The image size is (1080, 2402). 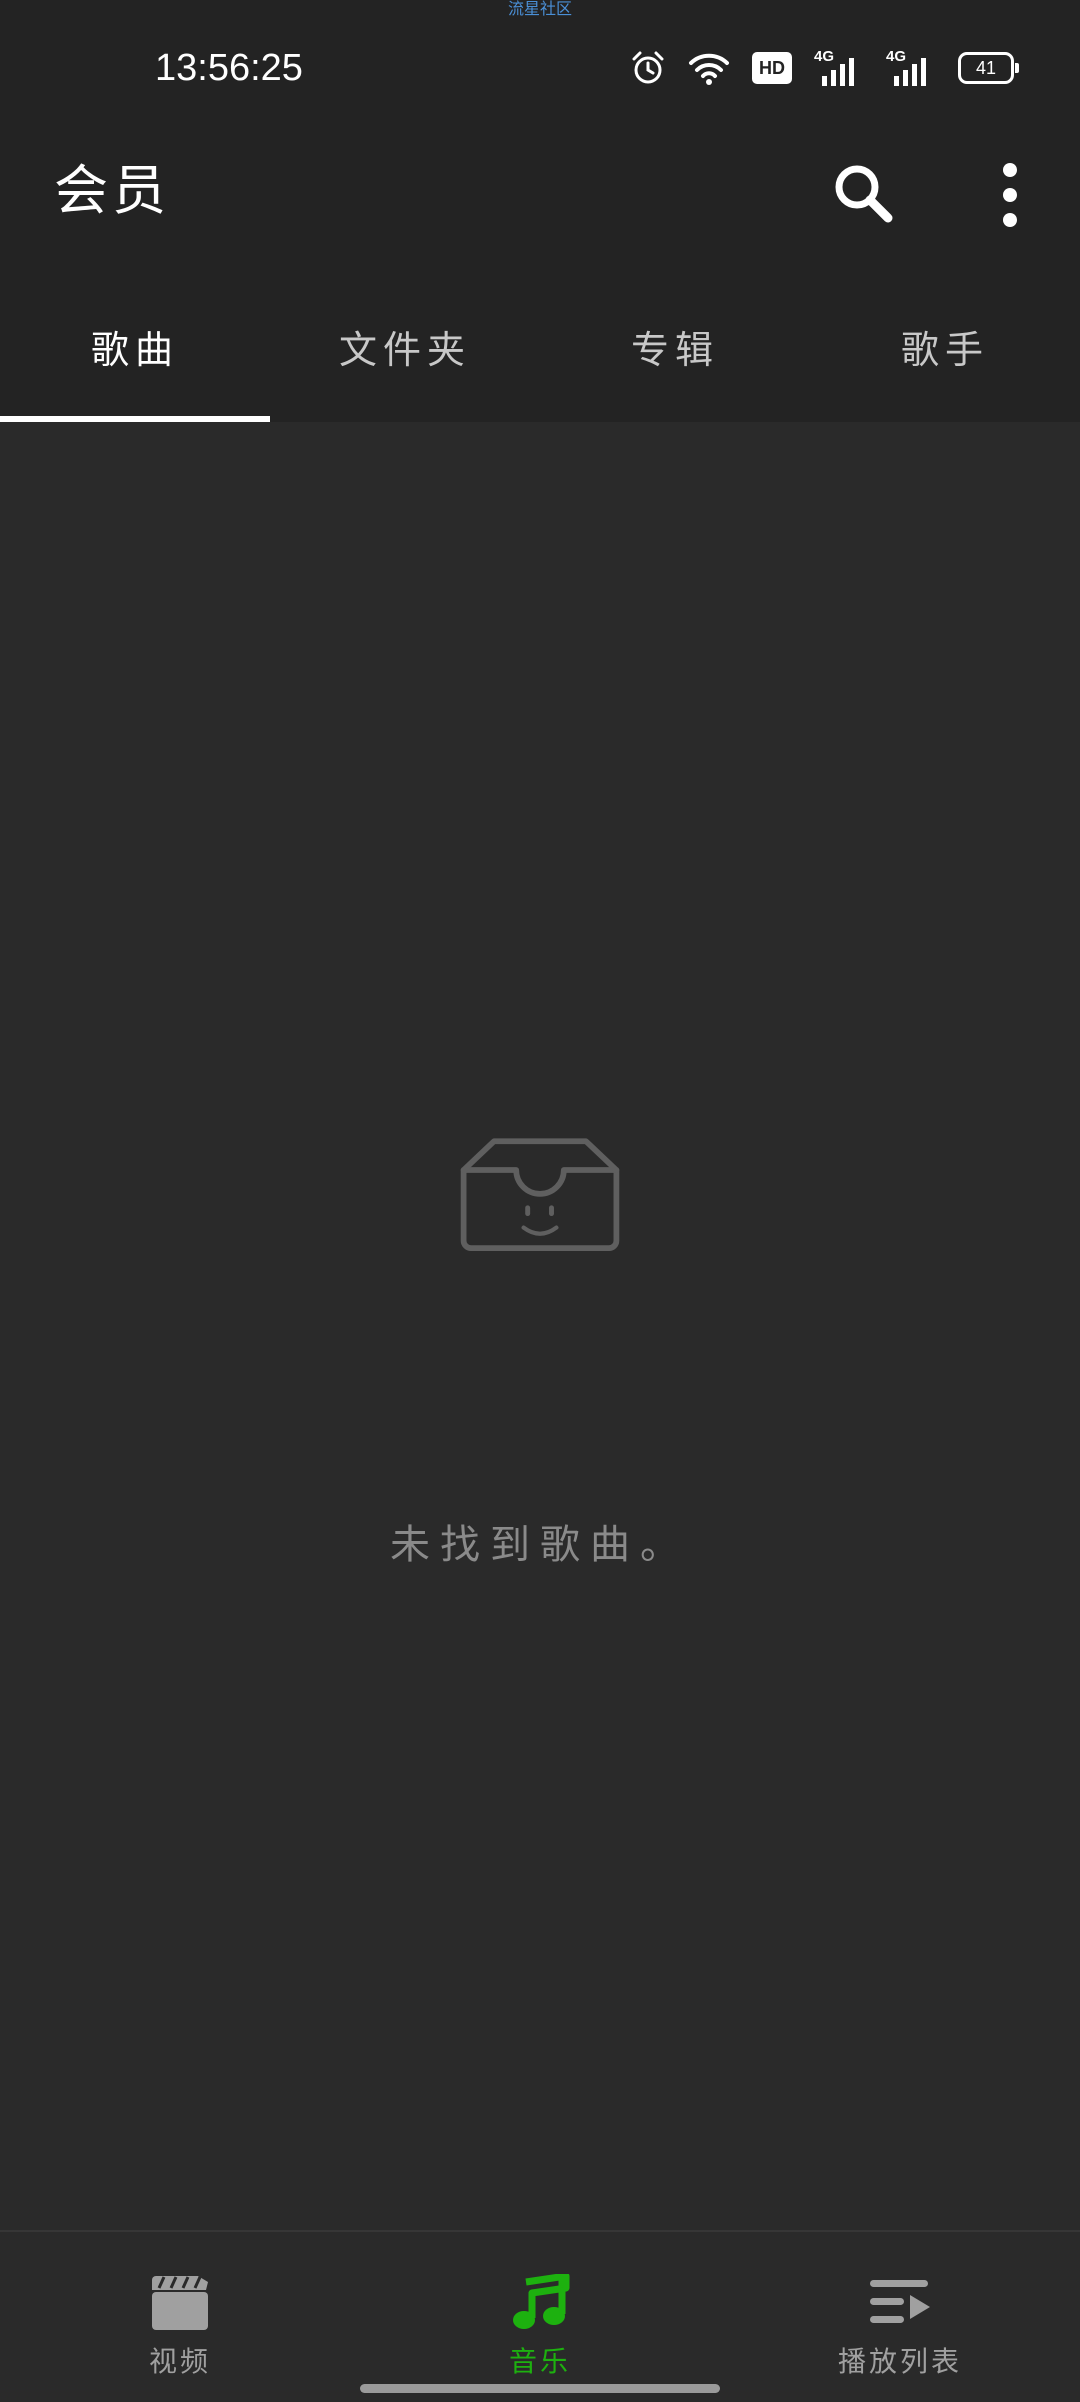 I want to click on tab-bar: 歌曲 文件夹 专辑 歌手, so click(x=540, y=346).